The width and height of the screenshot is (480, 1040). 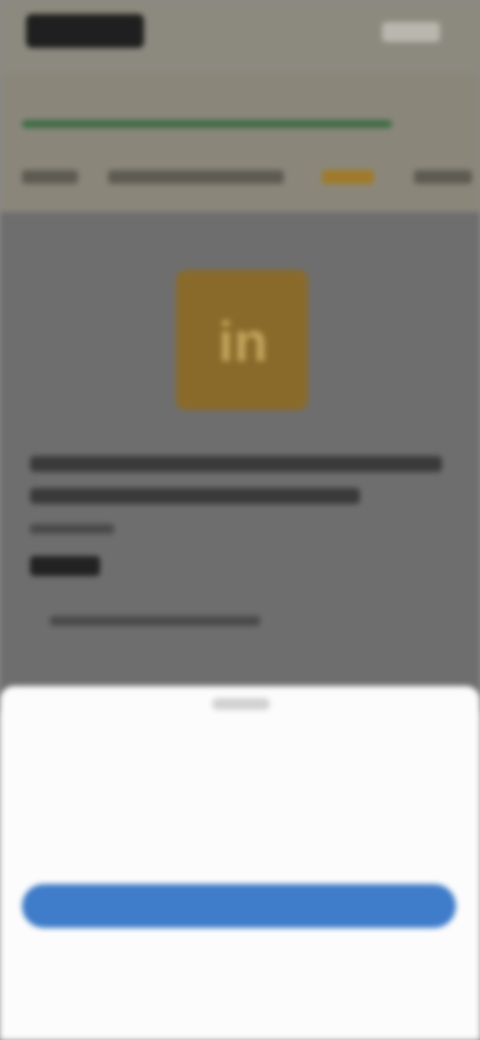 I want to click on consent-body, so click(x=237, y=792).